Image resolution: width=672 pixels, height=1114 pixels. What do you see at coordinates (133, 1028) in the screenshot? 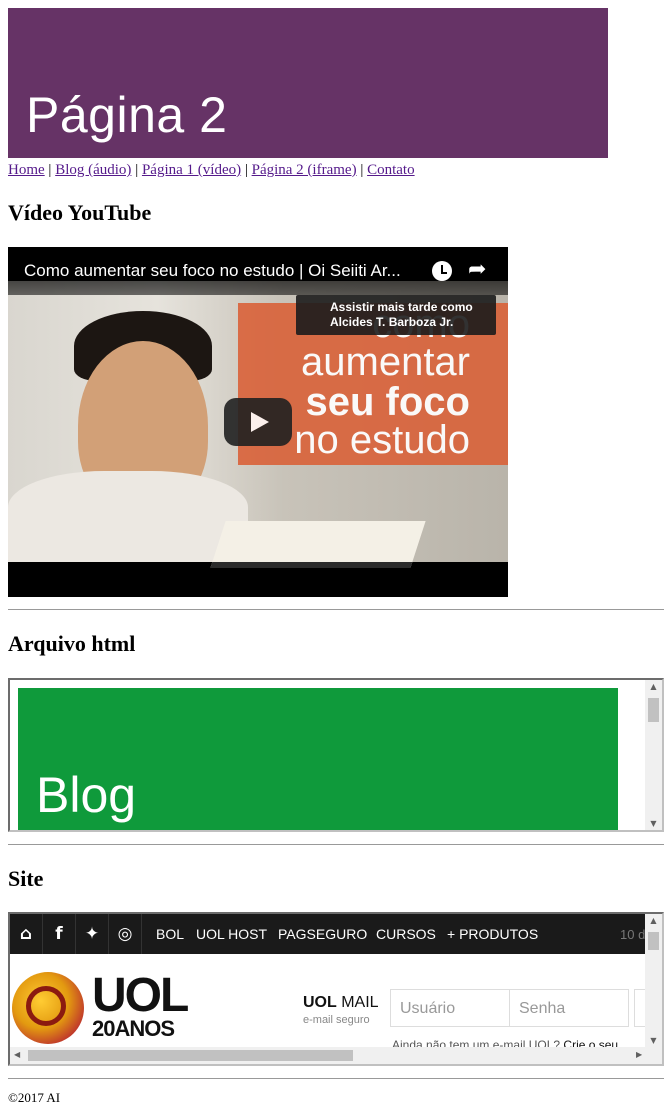
I see `uol-logo-sub: 20ANOS` at bounding box center [133, 1028].